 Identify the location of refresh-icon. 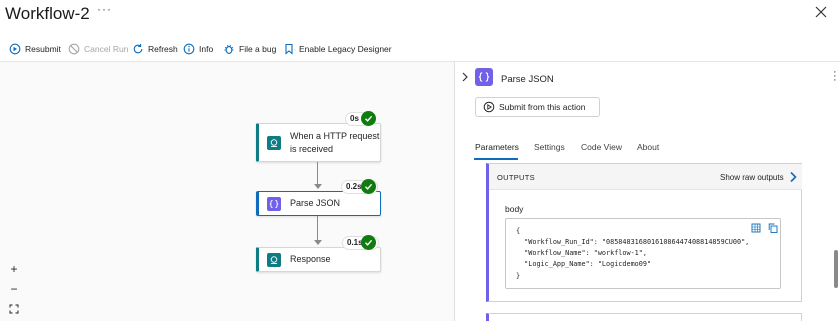
(138, 49).